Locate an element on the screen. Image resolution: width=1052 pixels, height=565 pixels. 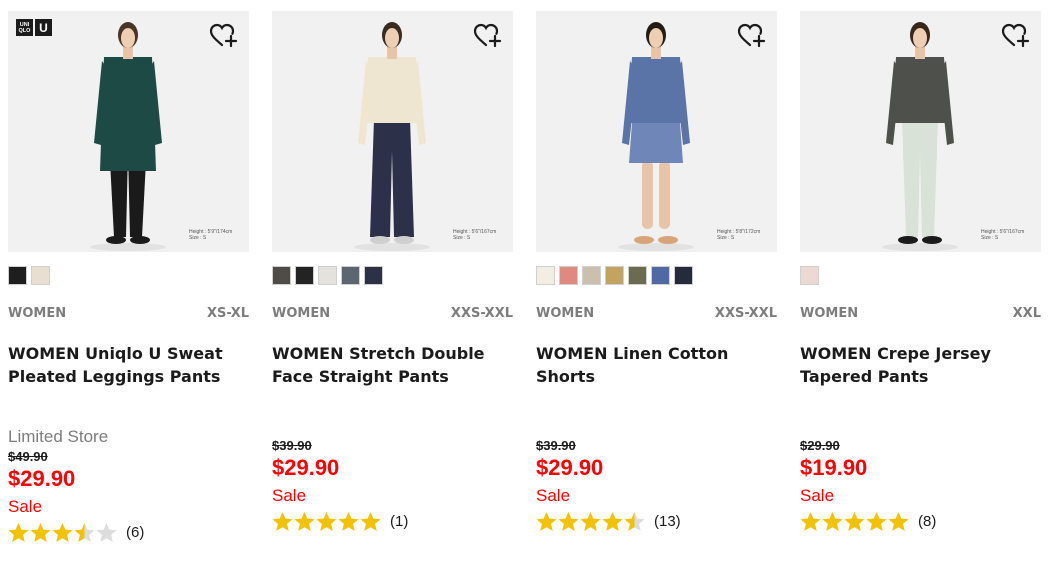
product-name: WOMEN Crepe Jersey Tapered Pants is located at coordinates (920, 365).